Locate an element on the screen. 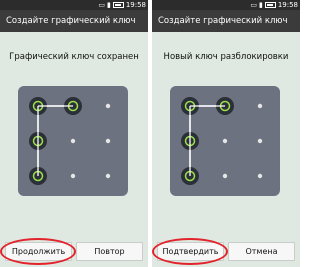 The height and width of the screenshot is (267, 320). button-bar: Продолжить Повтор is located at coordinates (74, 251).